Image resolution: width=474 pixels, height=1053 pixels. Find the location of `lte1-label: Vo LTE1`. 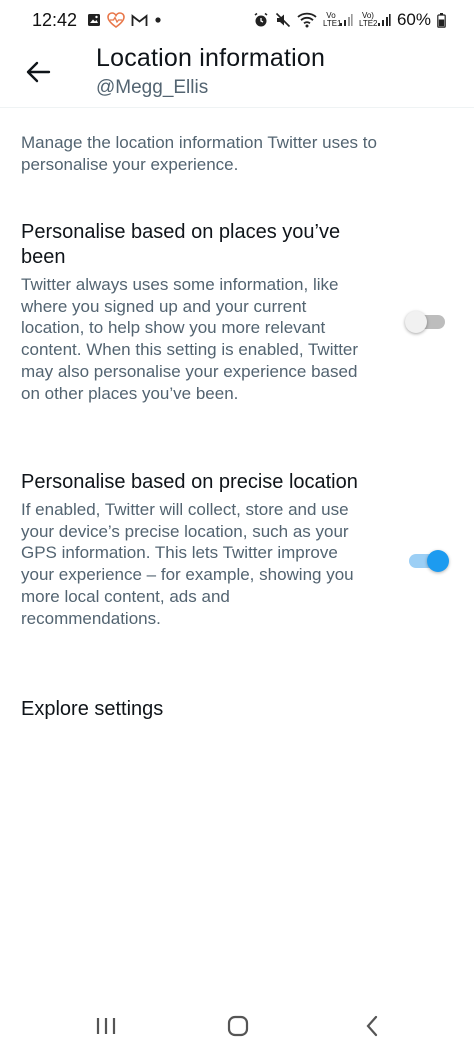

lte1-label: Vo LTE1 is located at coordinates (332, 19).